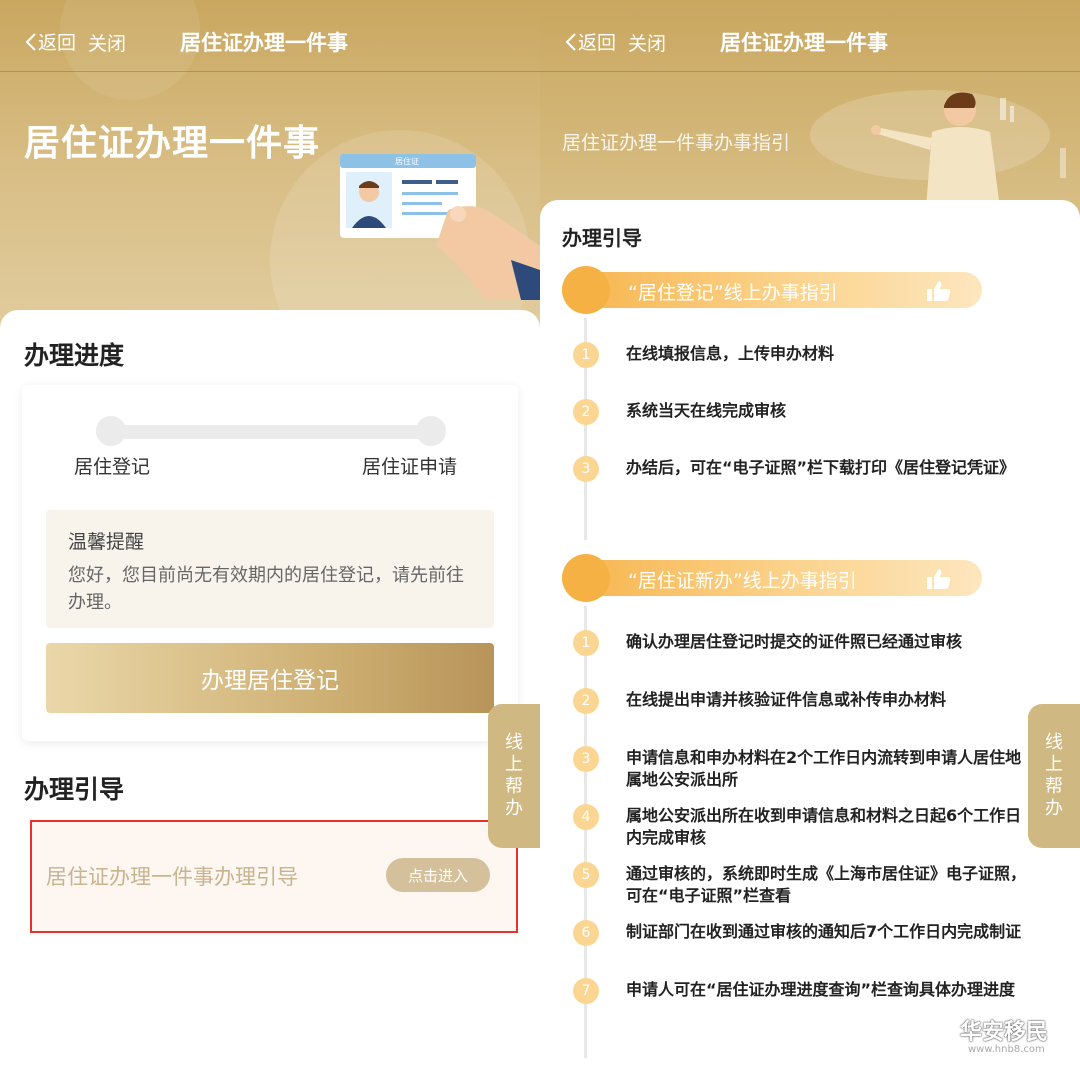  I want to click on step-label-1: 居住登记, so click(112, 467).